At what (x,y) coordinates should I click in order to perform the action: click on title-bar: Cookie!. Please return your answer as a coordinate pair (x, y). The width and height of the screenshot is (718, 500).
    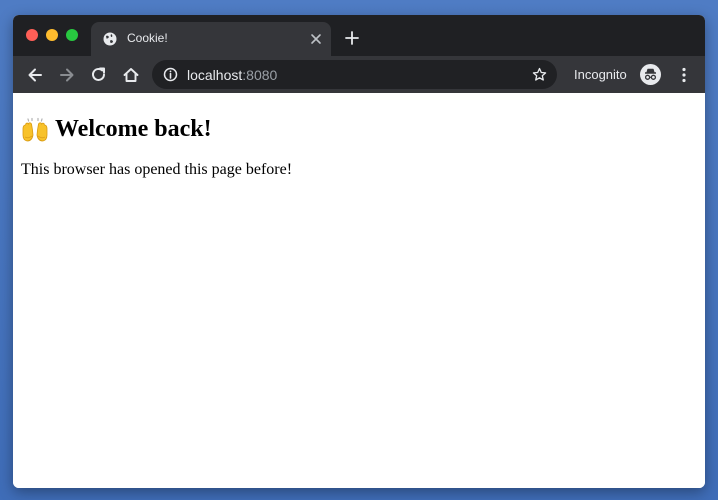
    Looking at the image, I should click on (359, 35).